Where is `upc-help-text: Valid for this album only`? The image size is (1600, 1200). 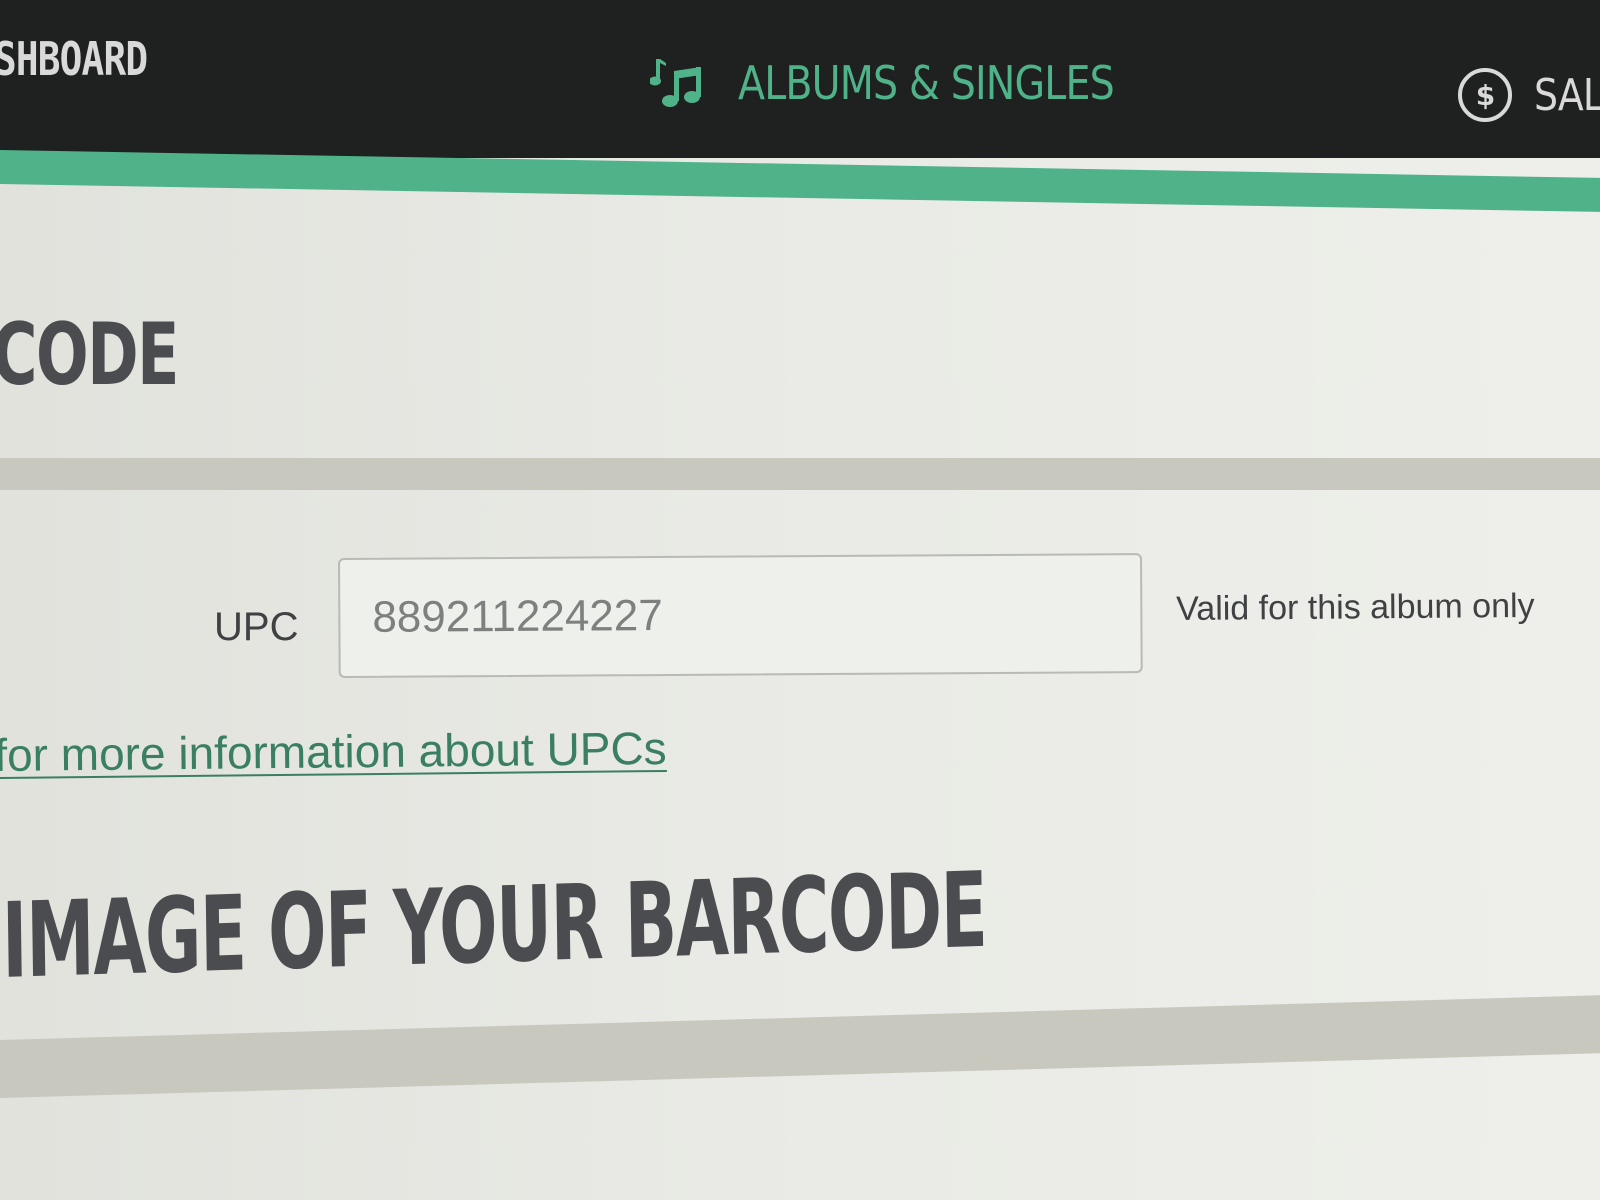
upc-help-text: Valid for this album only is located at coordinates (1355, 607).